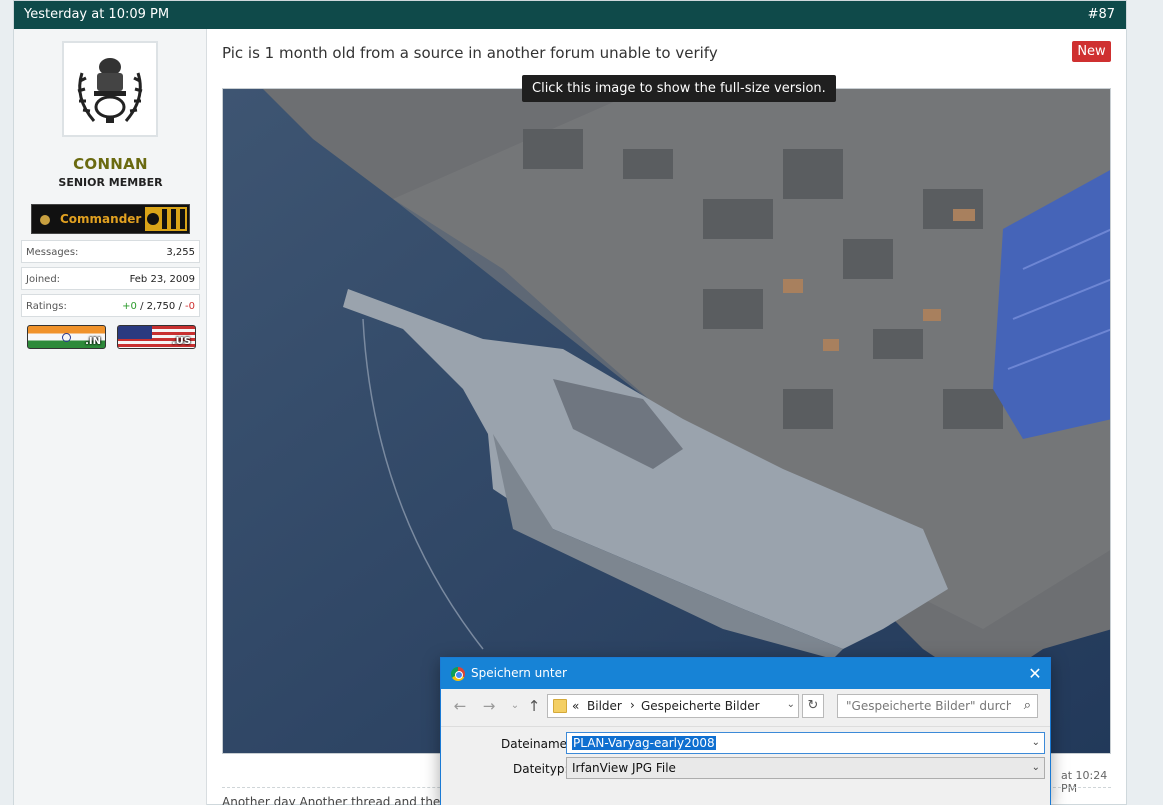 This screenshot has width=1163, height=805. I want to click on address-bar: « Bilder › Gespeicherte Bilder ⌄, so click(673, 706).